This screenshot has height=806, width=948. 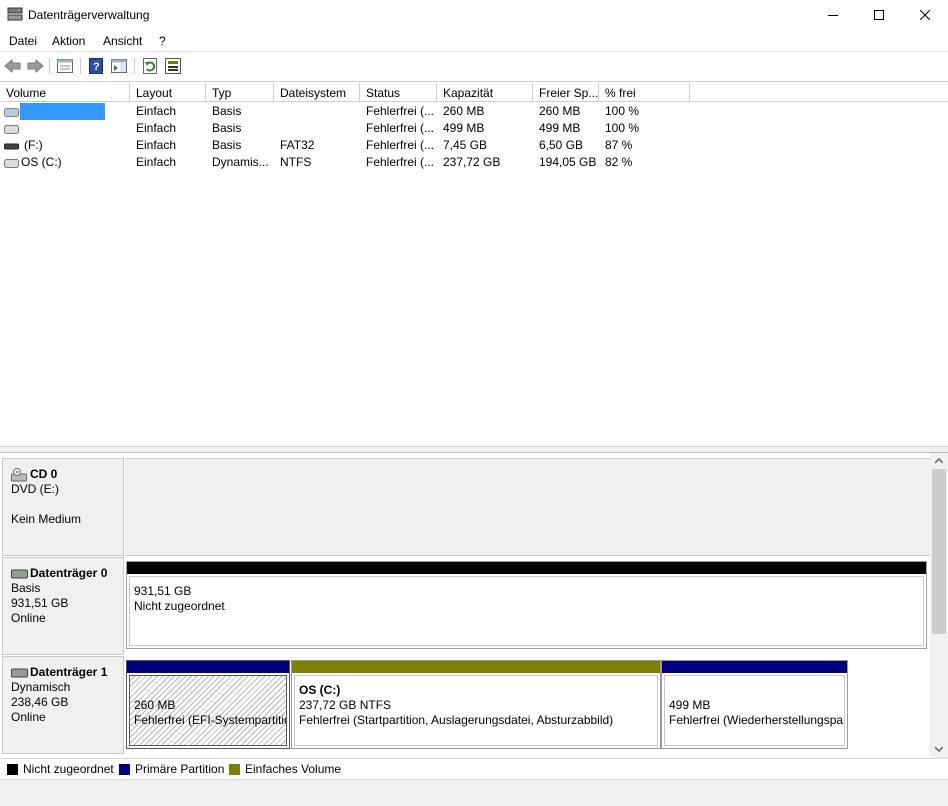 I want to click on vertical-scrollbar, so click(x=939, y=605).